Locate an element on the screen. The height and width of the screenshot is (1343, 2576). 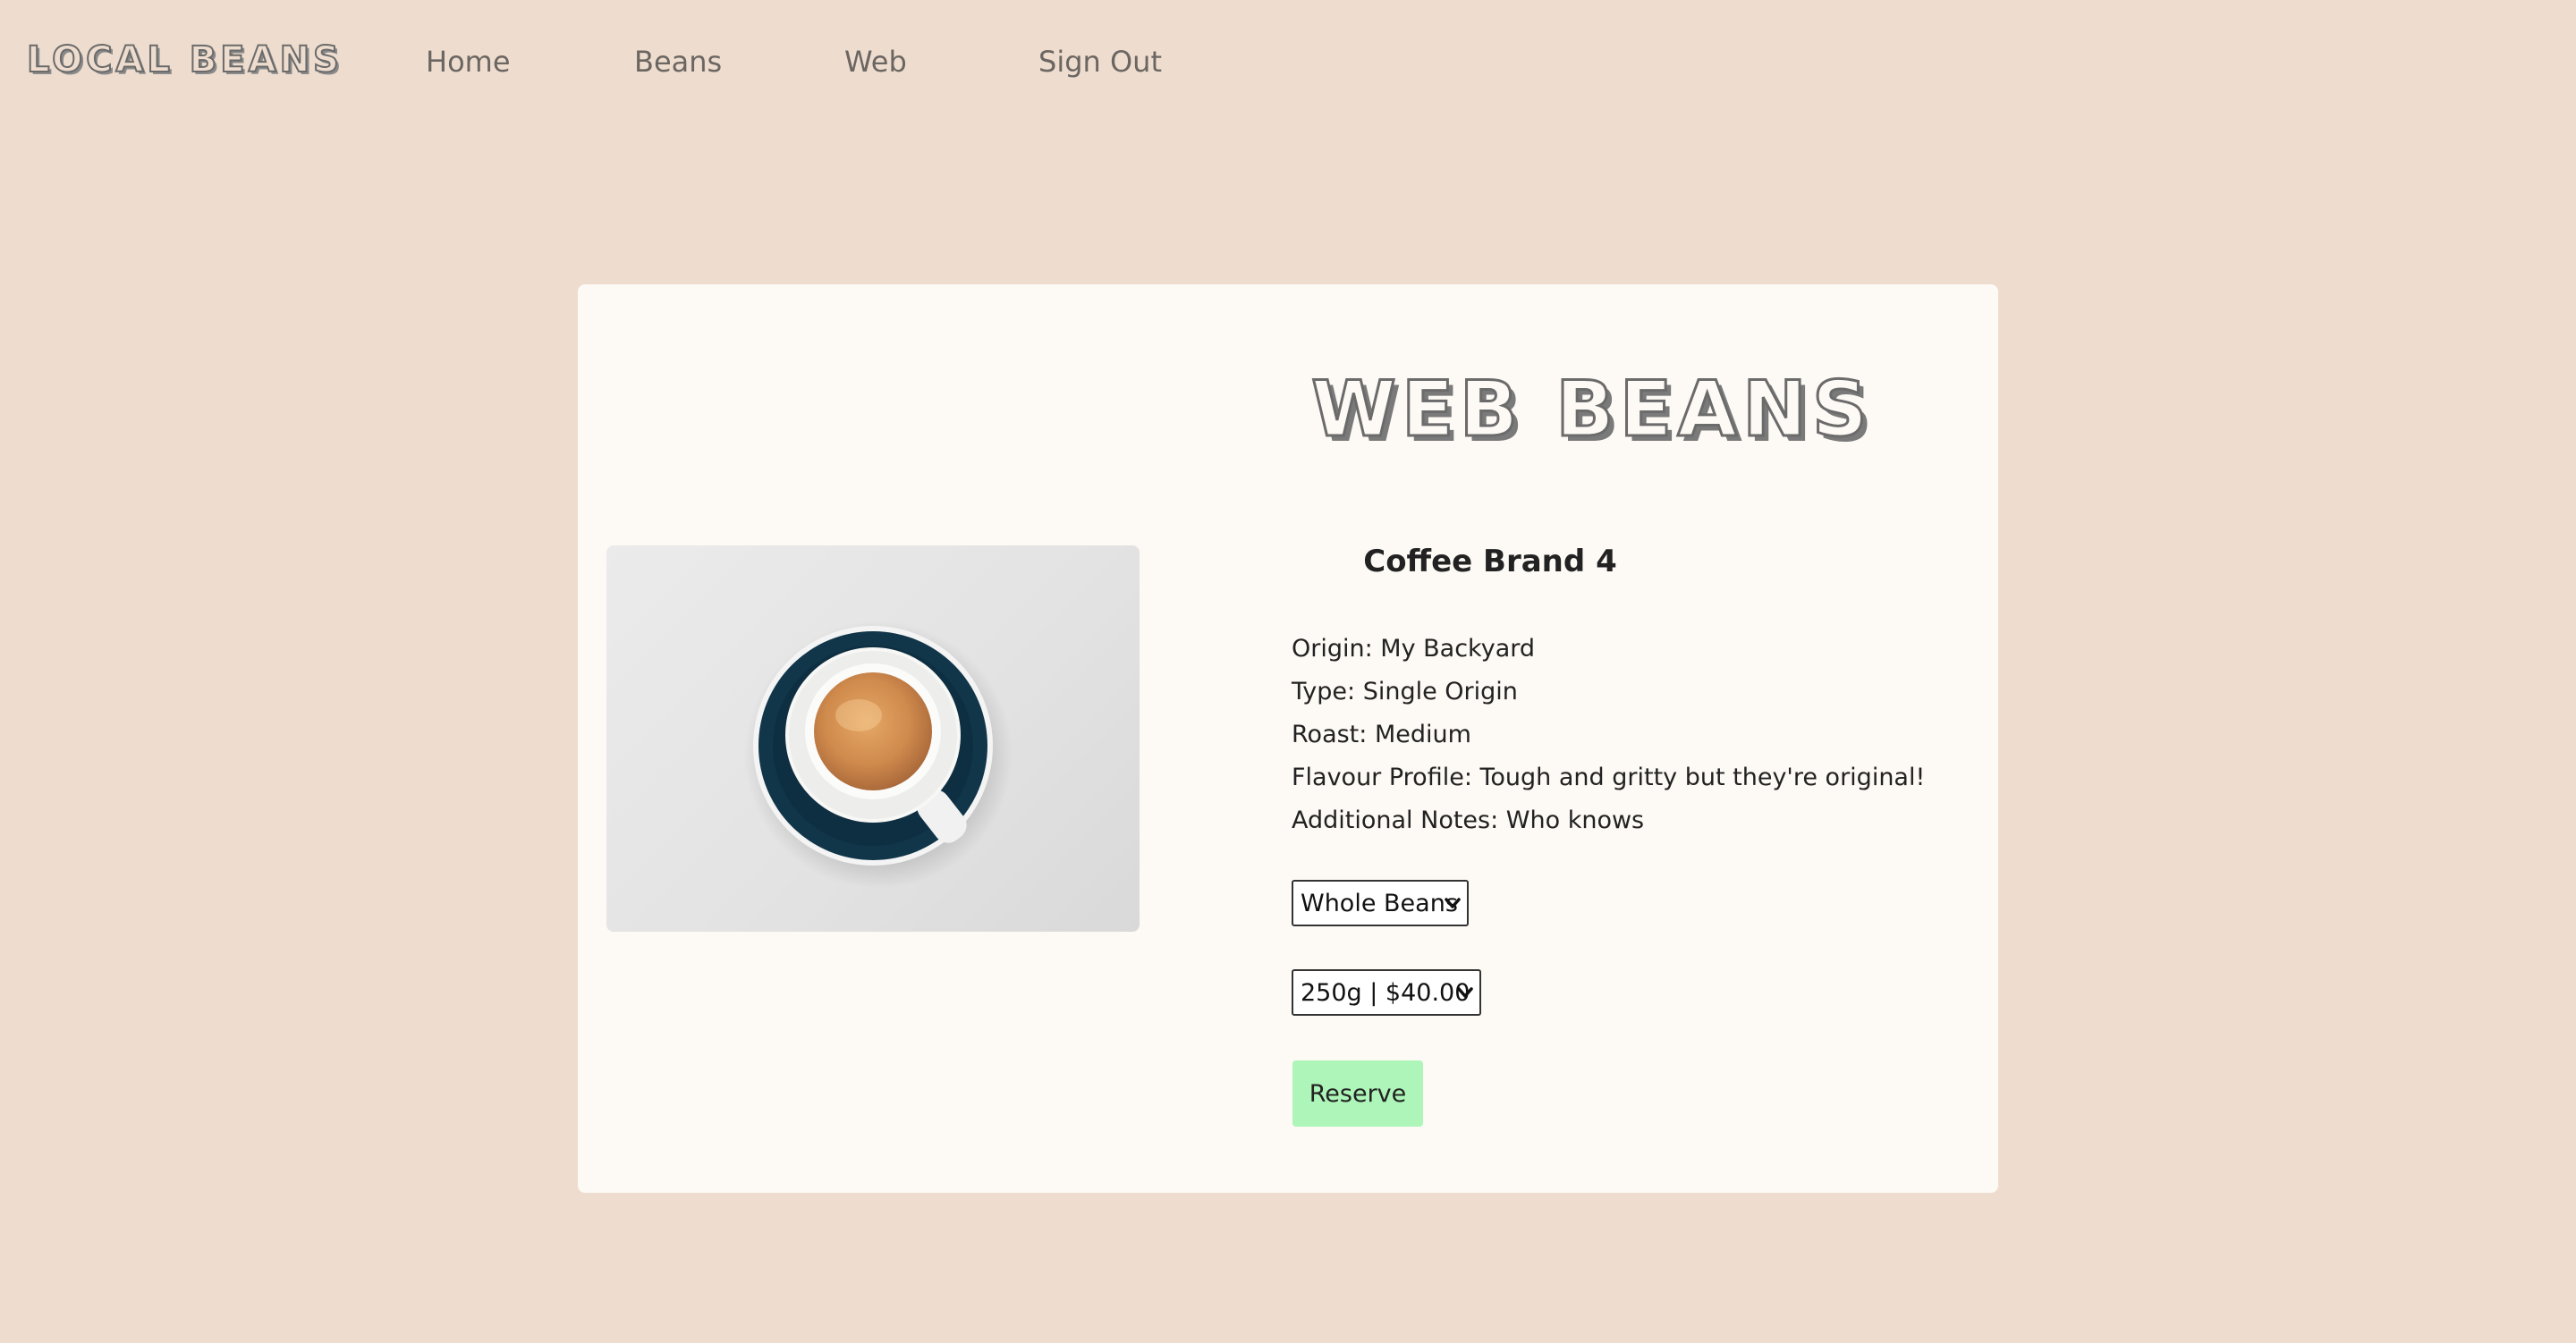
product-image is located at coordinates (873, 738).